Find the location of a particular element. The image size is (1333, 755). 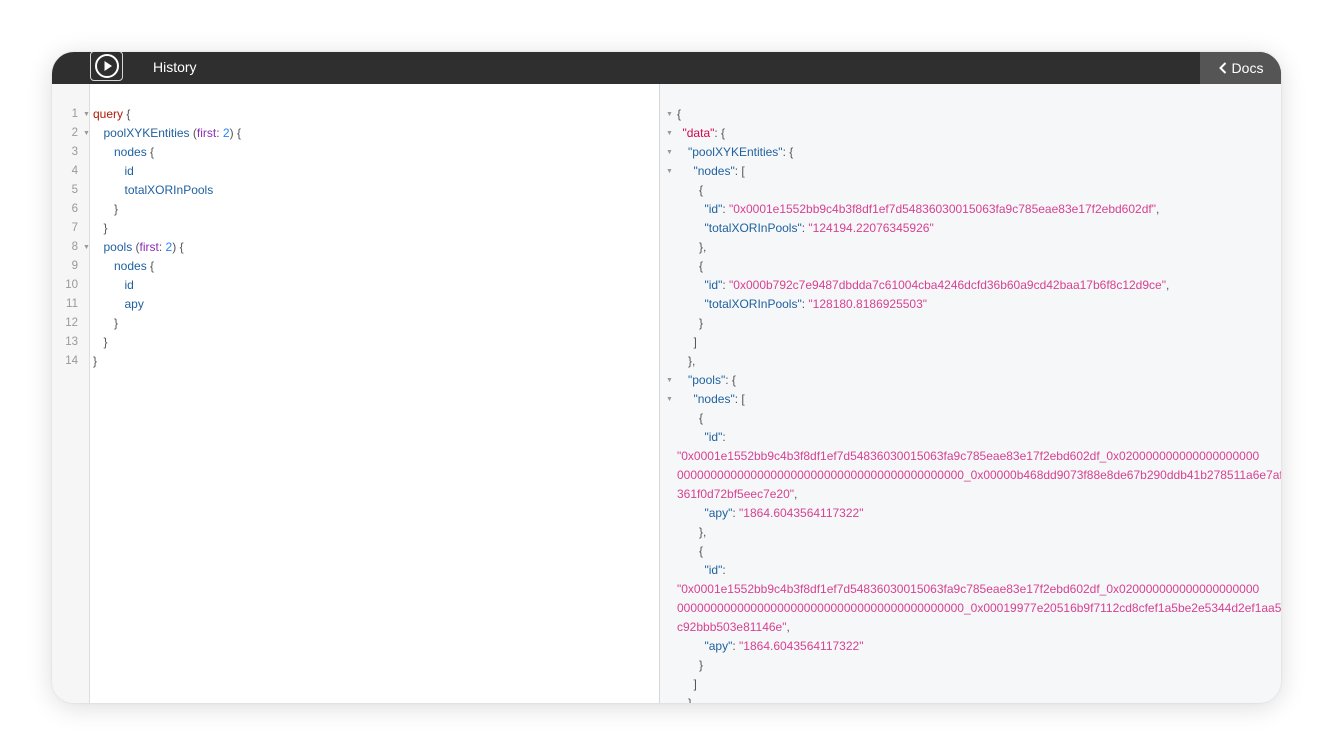

chevron-left-icon is located at coordinates (1222, 68).